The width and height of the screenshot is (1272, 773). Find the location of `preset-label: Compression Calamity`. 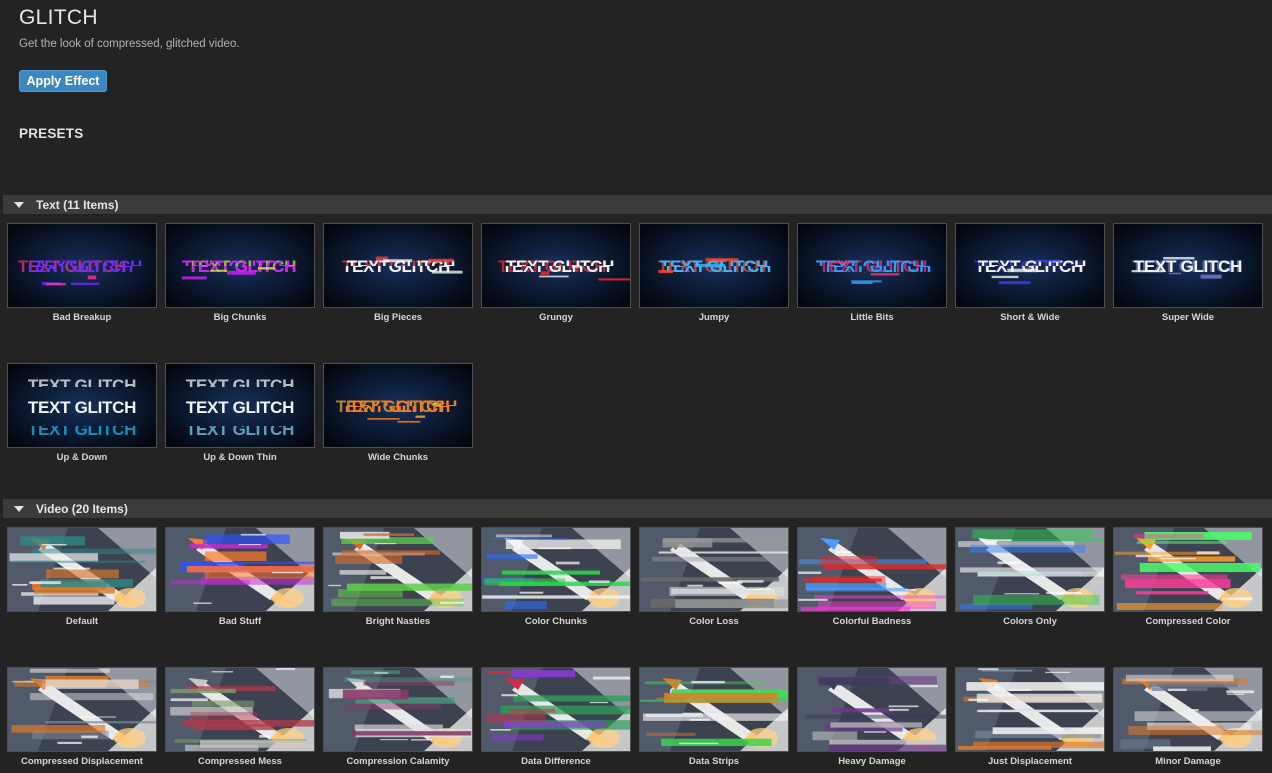

preset-label: Compression Calamity is located at coordinates (398, 761).